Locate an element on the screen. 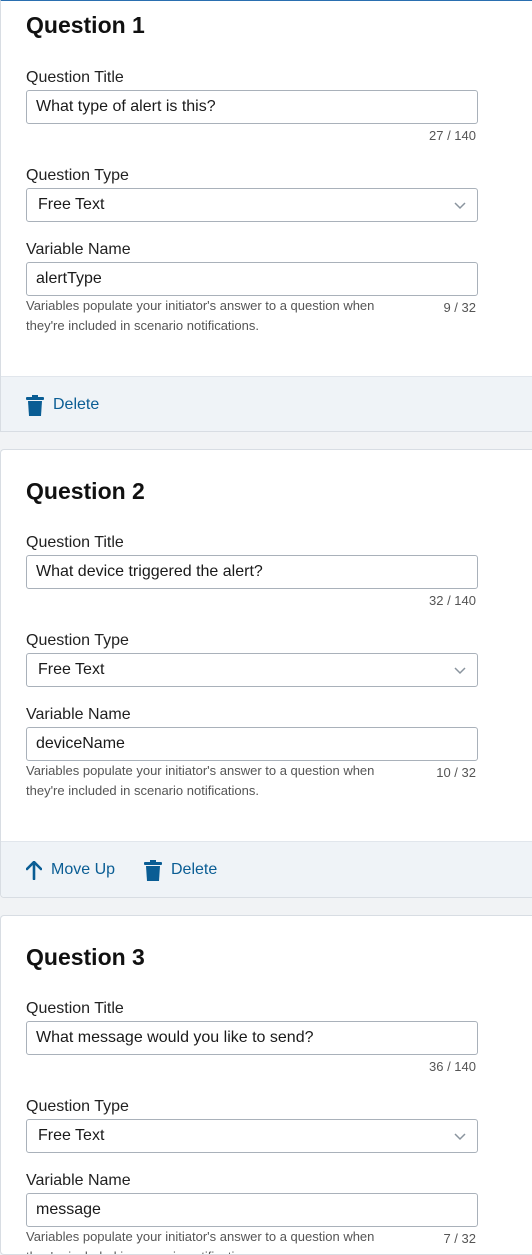 The width and height of the screenshot is (532, 1255). card-footer: Delete is located at coordinates (266, 403).